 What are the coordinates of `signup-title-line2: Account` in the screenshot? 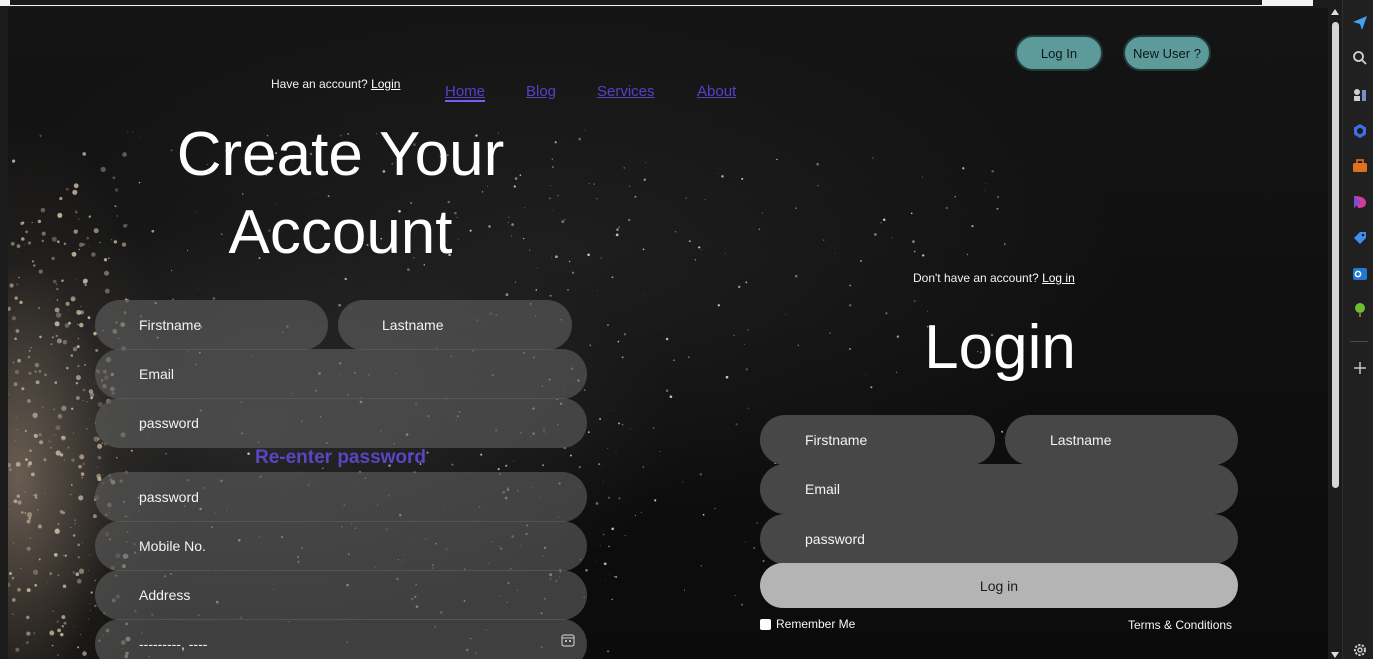 It's located at (340, 232).